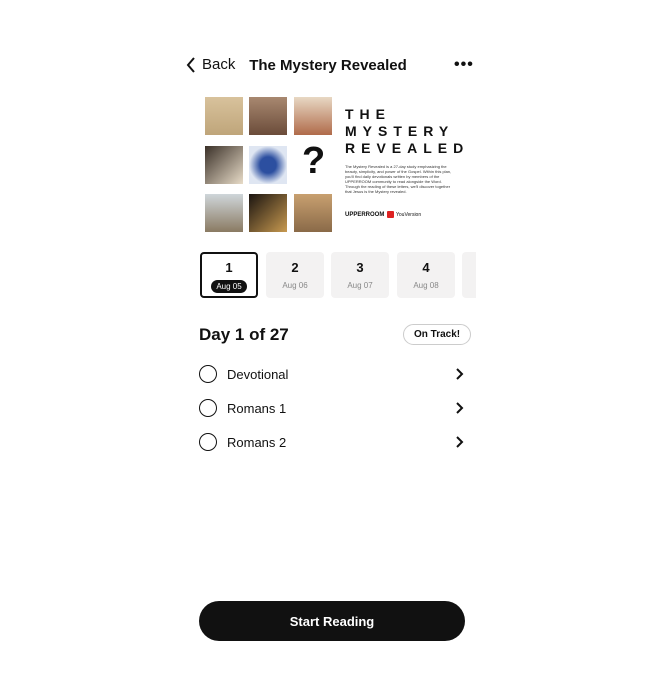  What do you see at coordinates (229, 275) in the screenshot?
I see `day-tile-1: 1 Aug 05` at bounding box center [229, 275].